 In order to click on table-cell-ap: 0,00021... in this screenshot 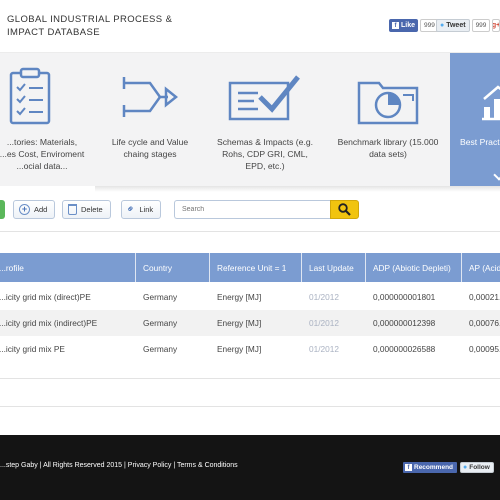, I will do `click(484, 297)`.